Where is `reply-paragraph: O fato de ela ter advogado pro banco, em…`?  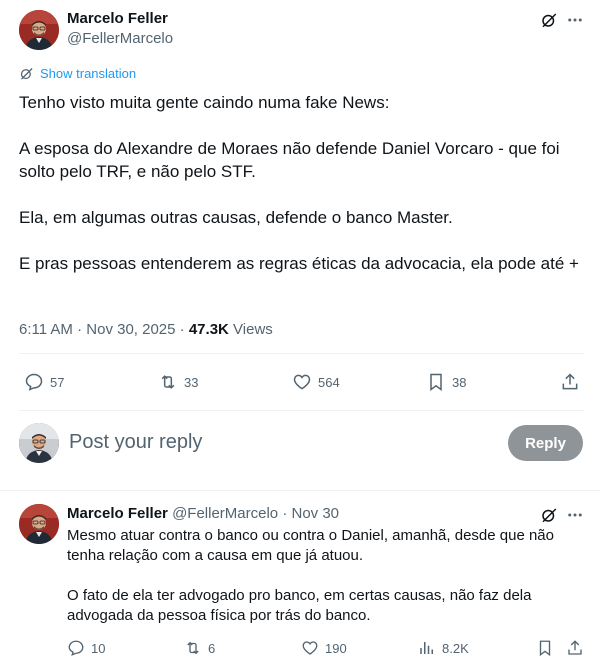 reply-paragraph: O fato de ela ter advogado pro banco, em… is located at coordinates (299, 605).